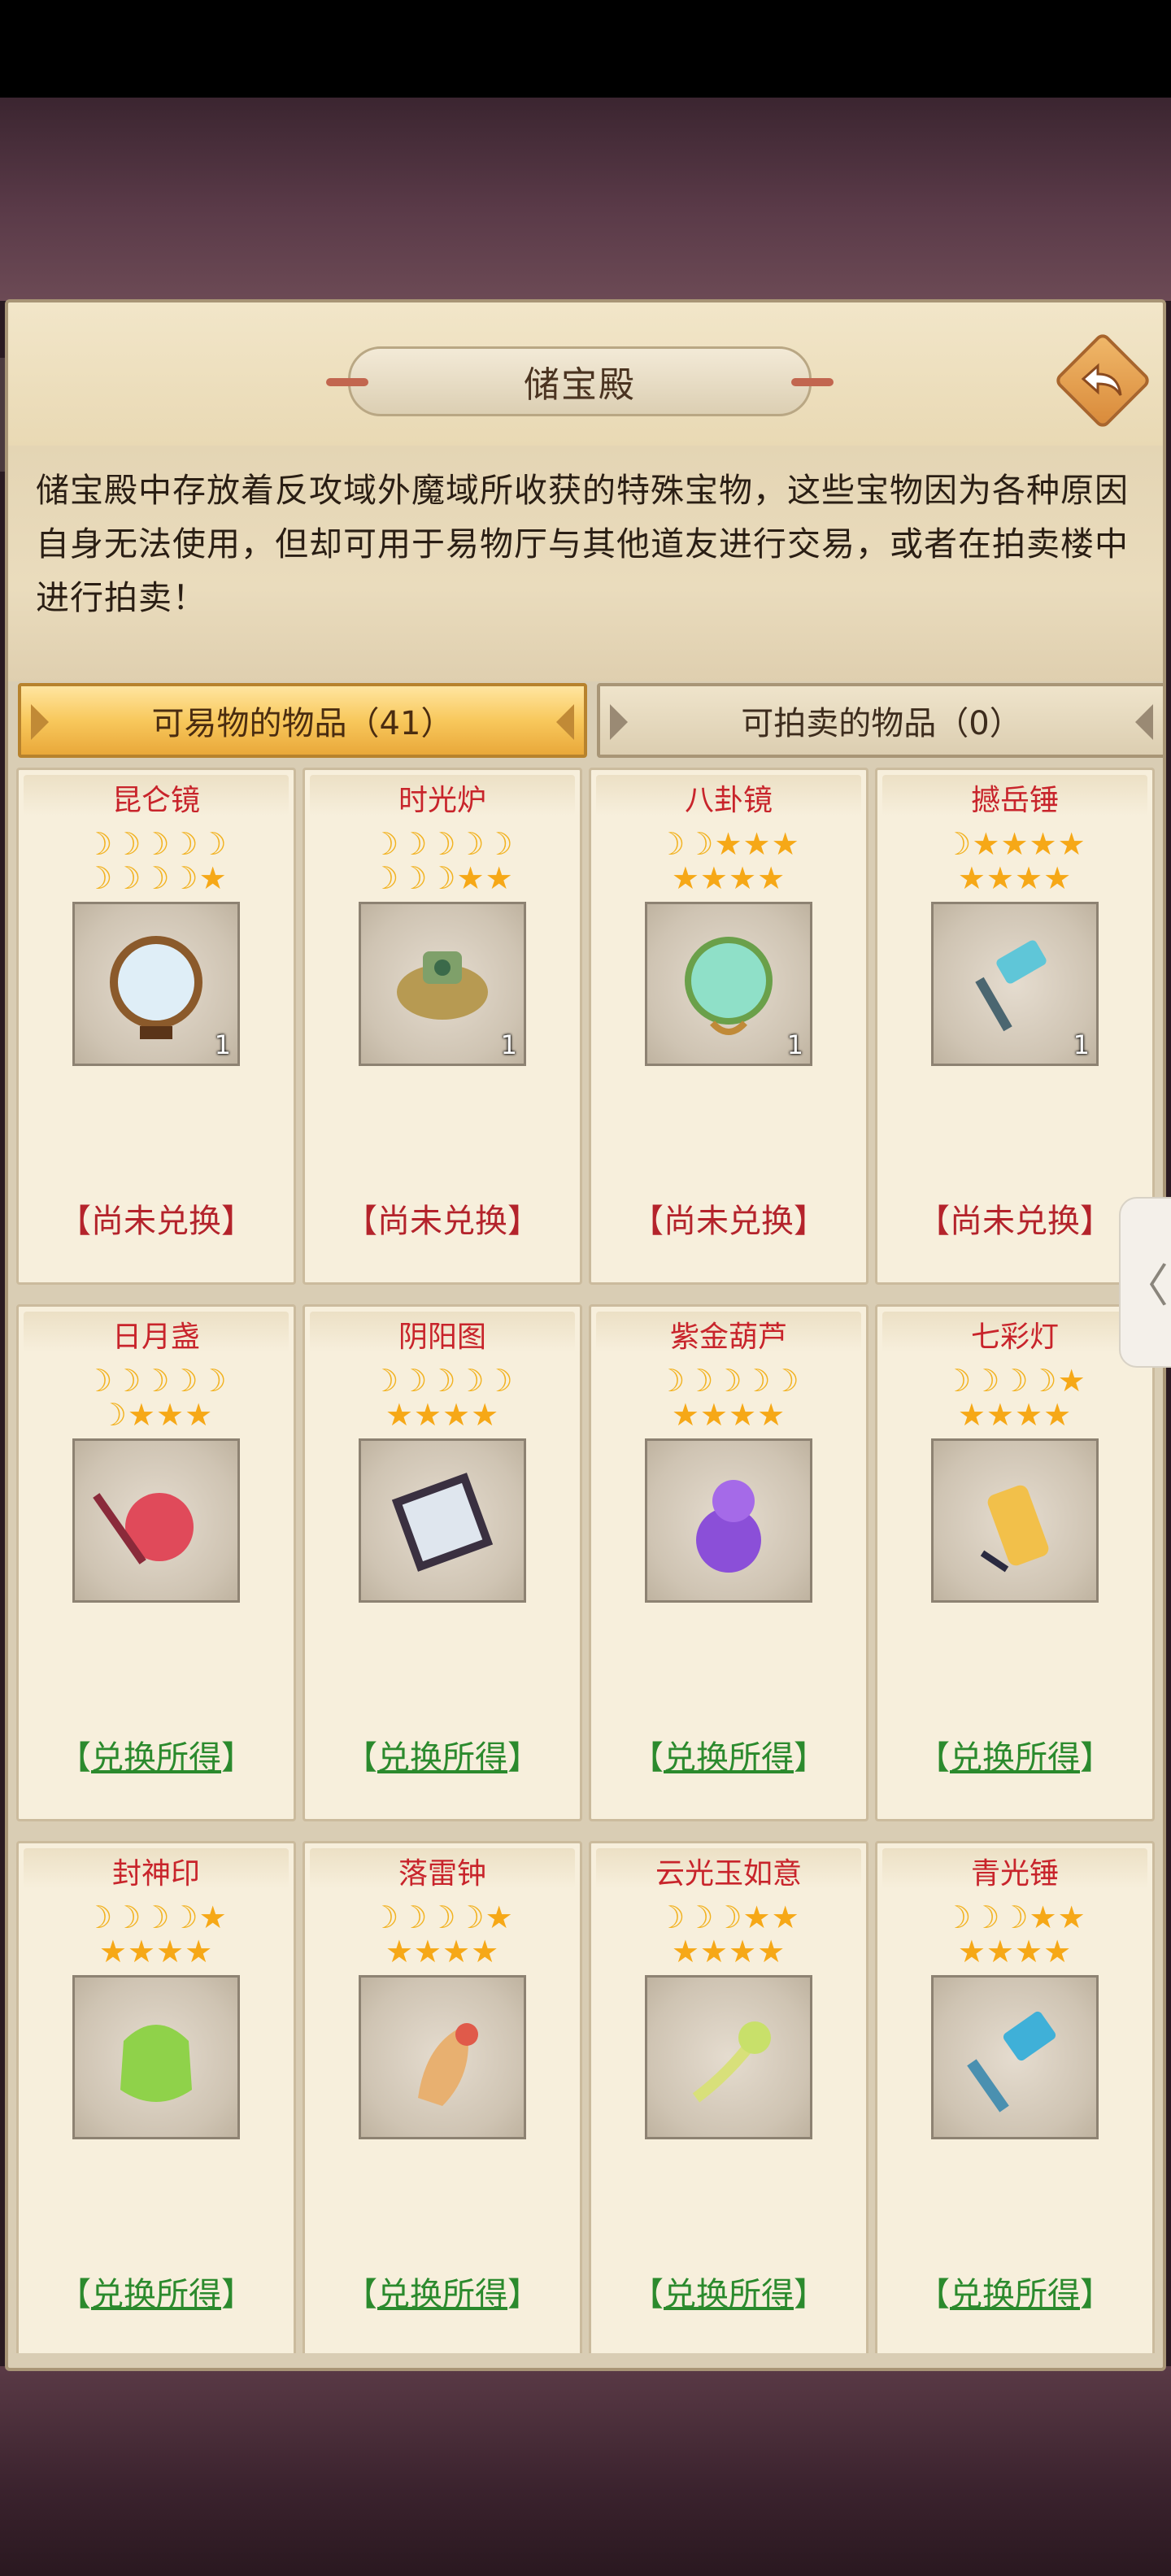 The image size is (1171, 2576). I want to click on back-button, so click(1102, 381).